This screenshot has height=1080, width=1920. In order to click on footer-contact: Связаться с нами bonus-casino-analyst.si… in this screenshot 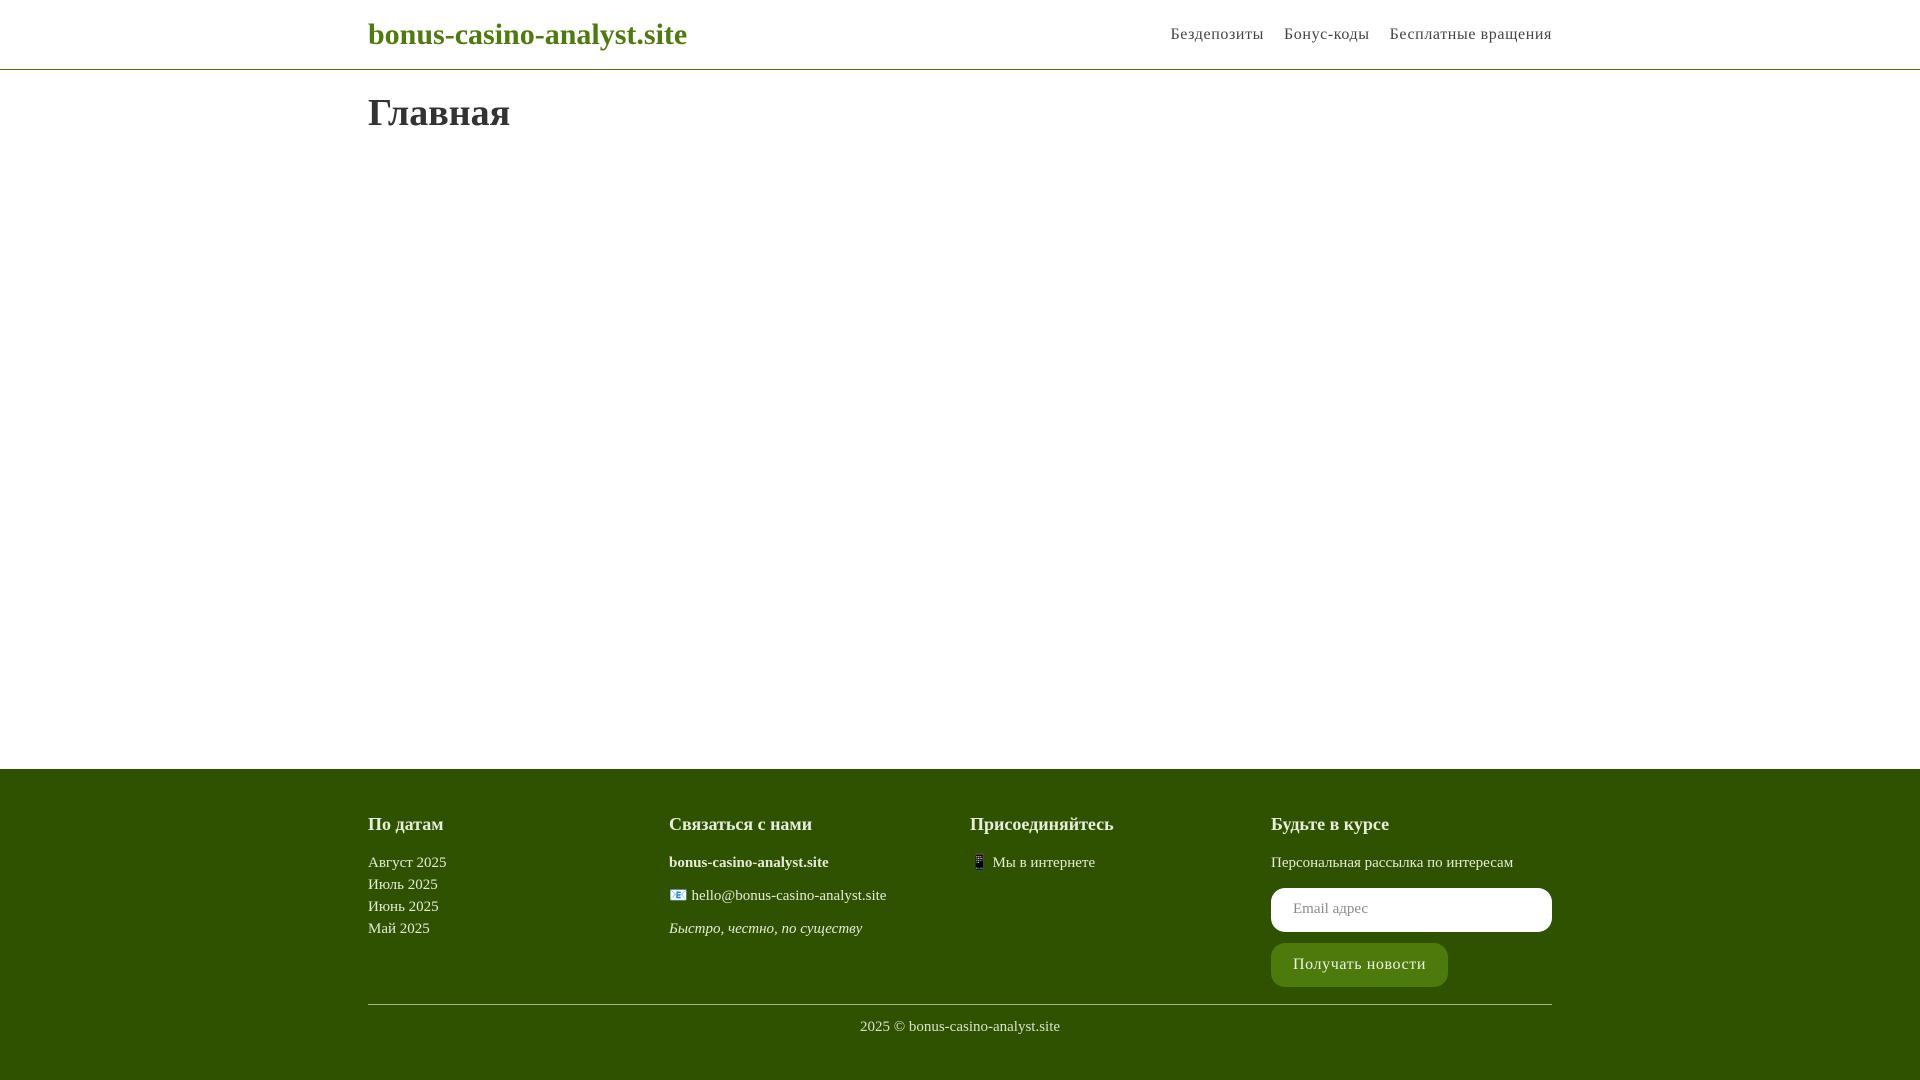, I will do `click(819, 909)`.